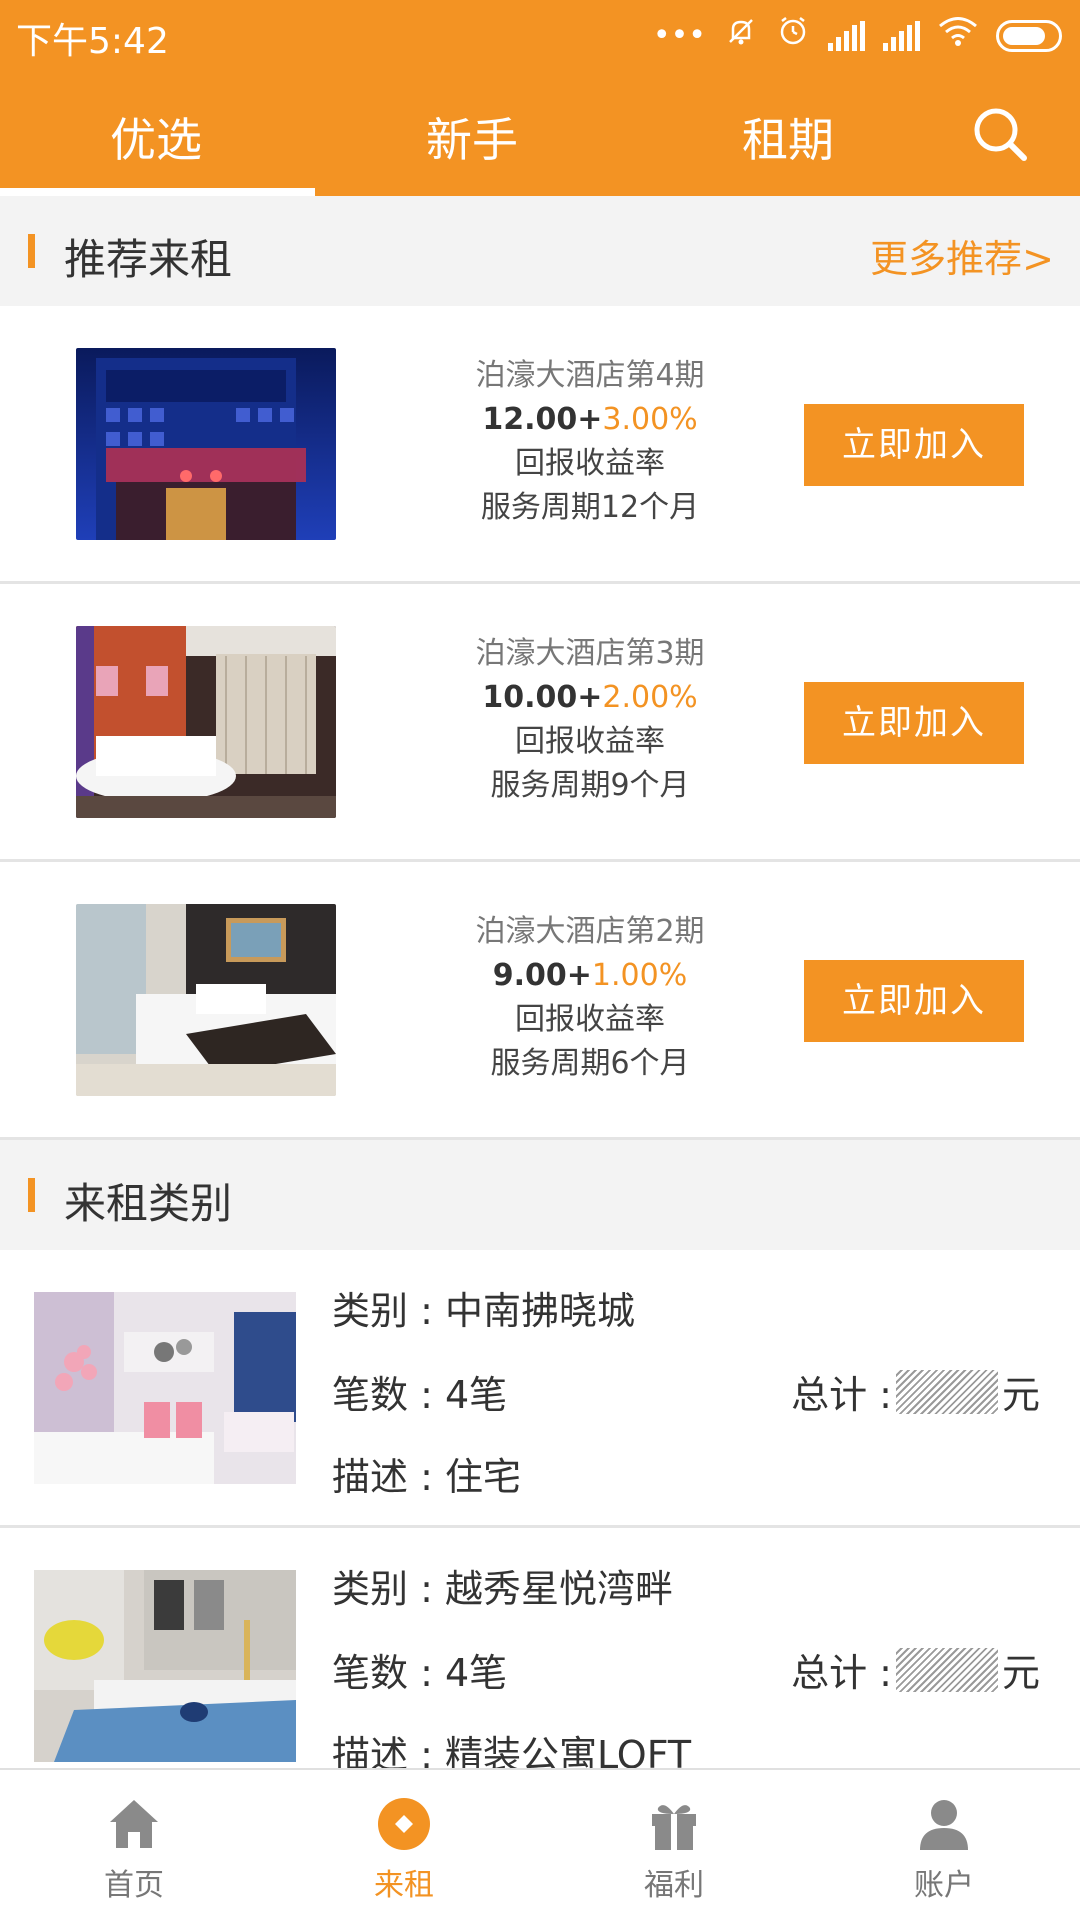 This screenshot has width=1080, height=1920. What do you see at coordinates (472, 137) in the screenshot?
I see `tab-xinshou: 新手` at bounding box center [472, 137].